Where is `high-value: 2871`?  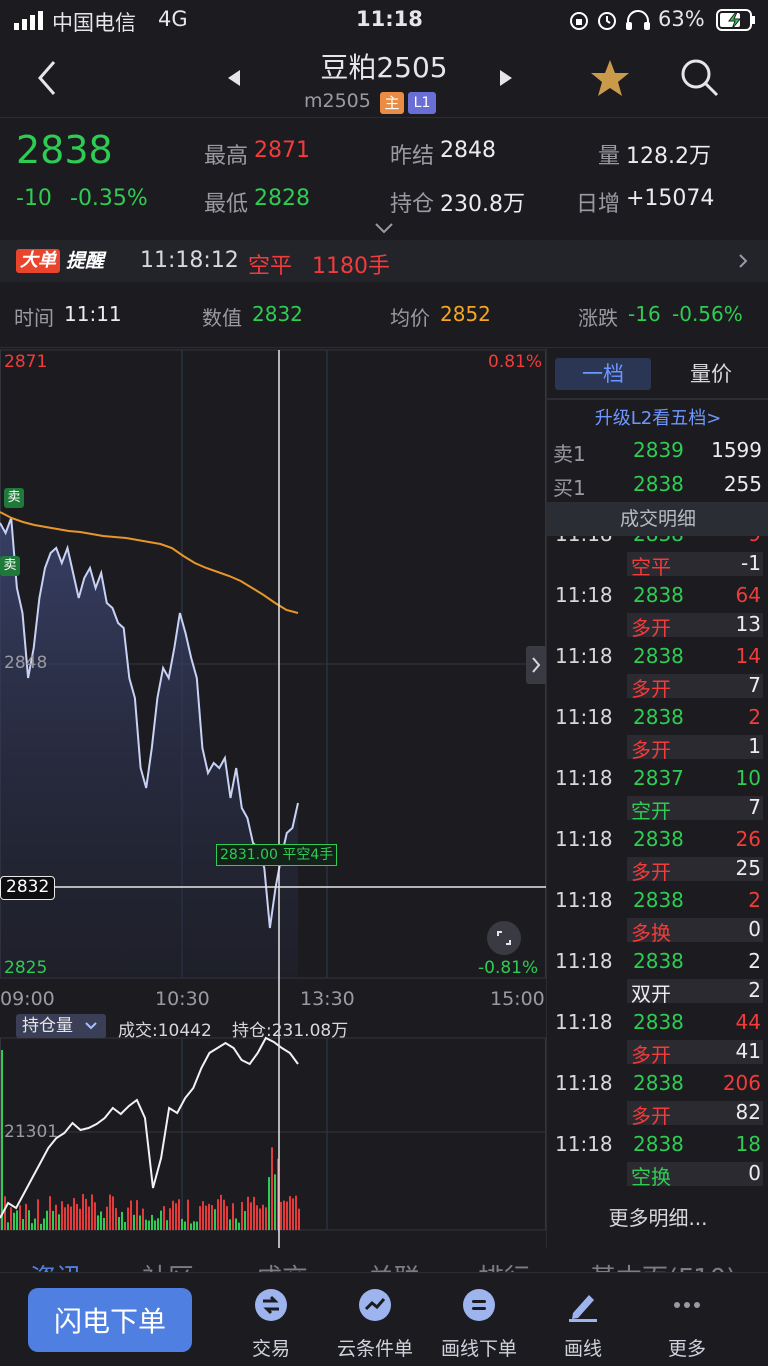
high-value: 2871 is located at coordinates (282, 150).